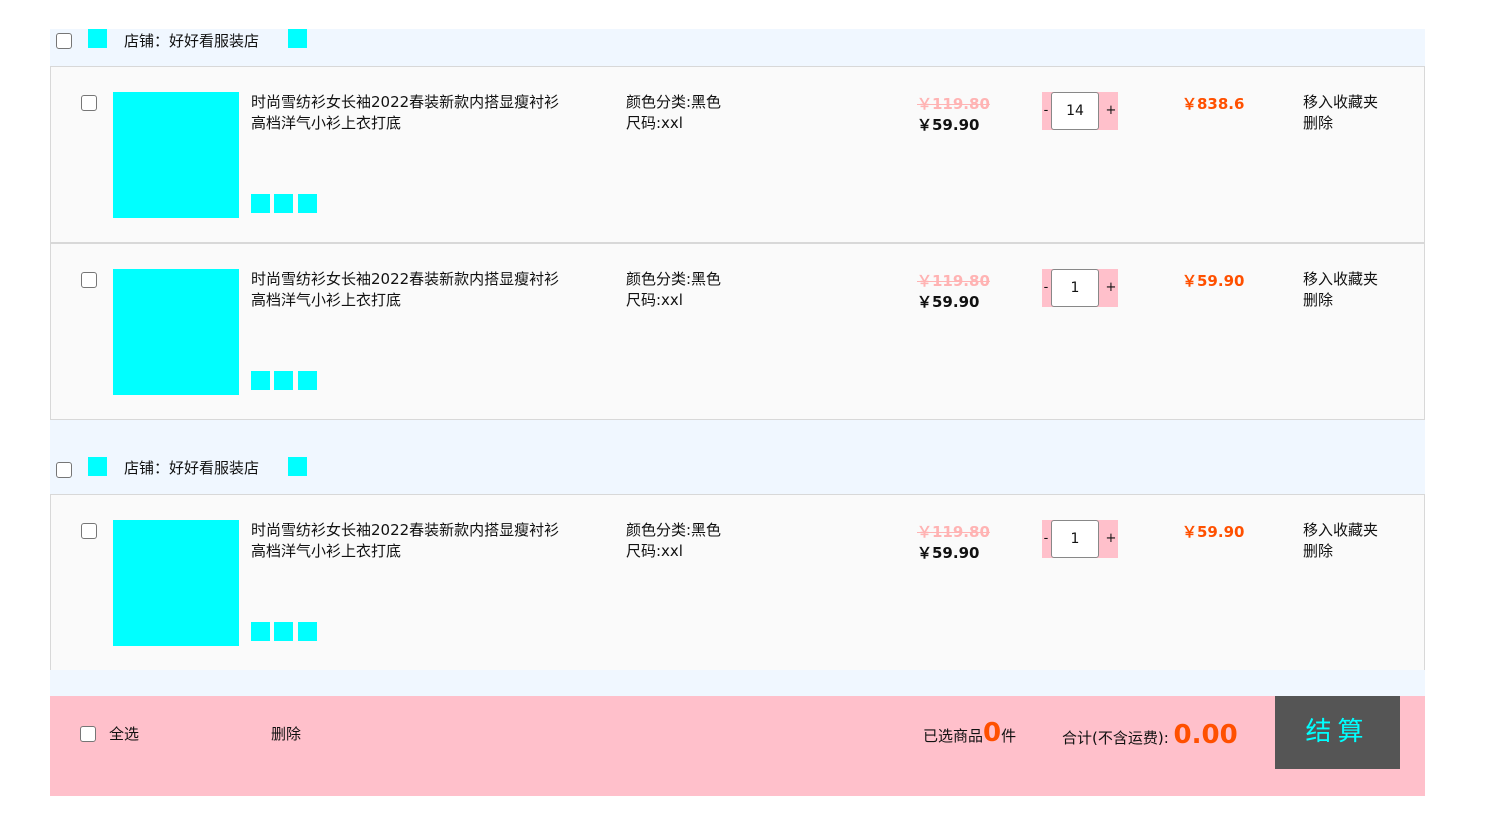  I want to click on selected-count: 已选商品0件, so click(969, 733).